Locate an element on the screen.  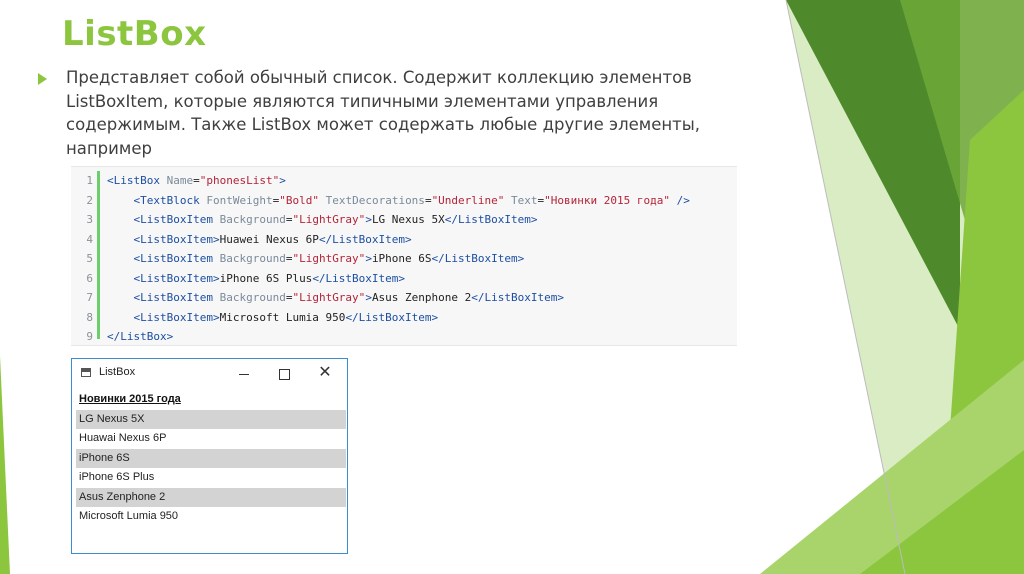
code-token: Name is located at coordinates (180, 180).